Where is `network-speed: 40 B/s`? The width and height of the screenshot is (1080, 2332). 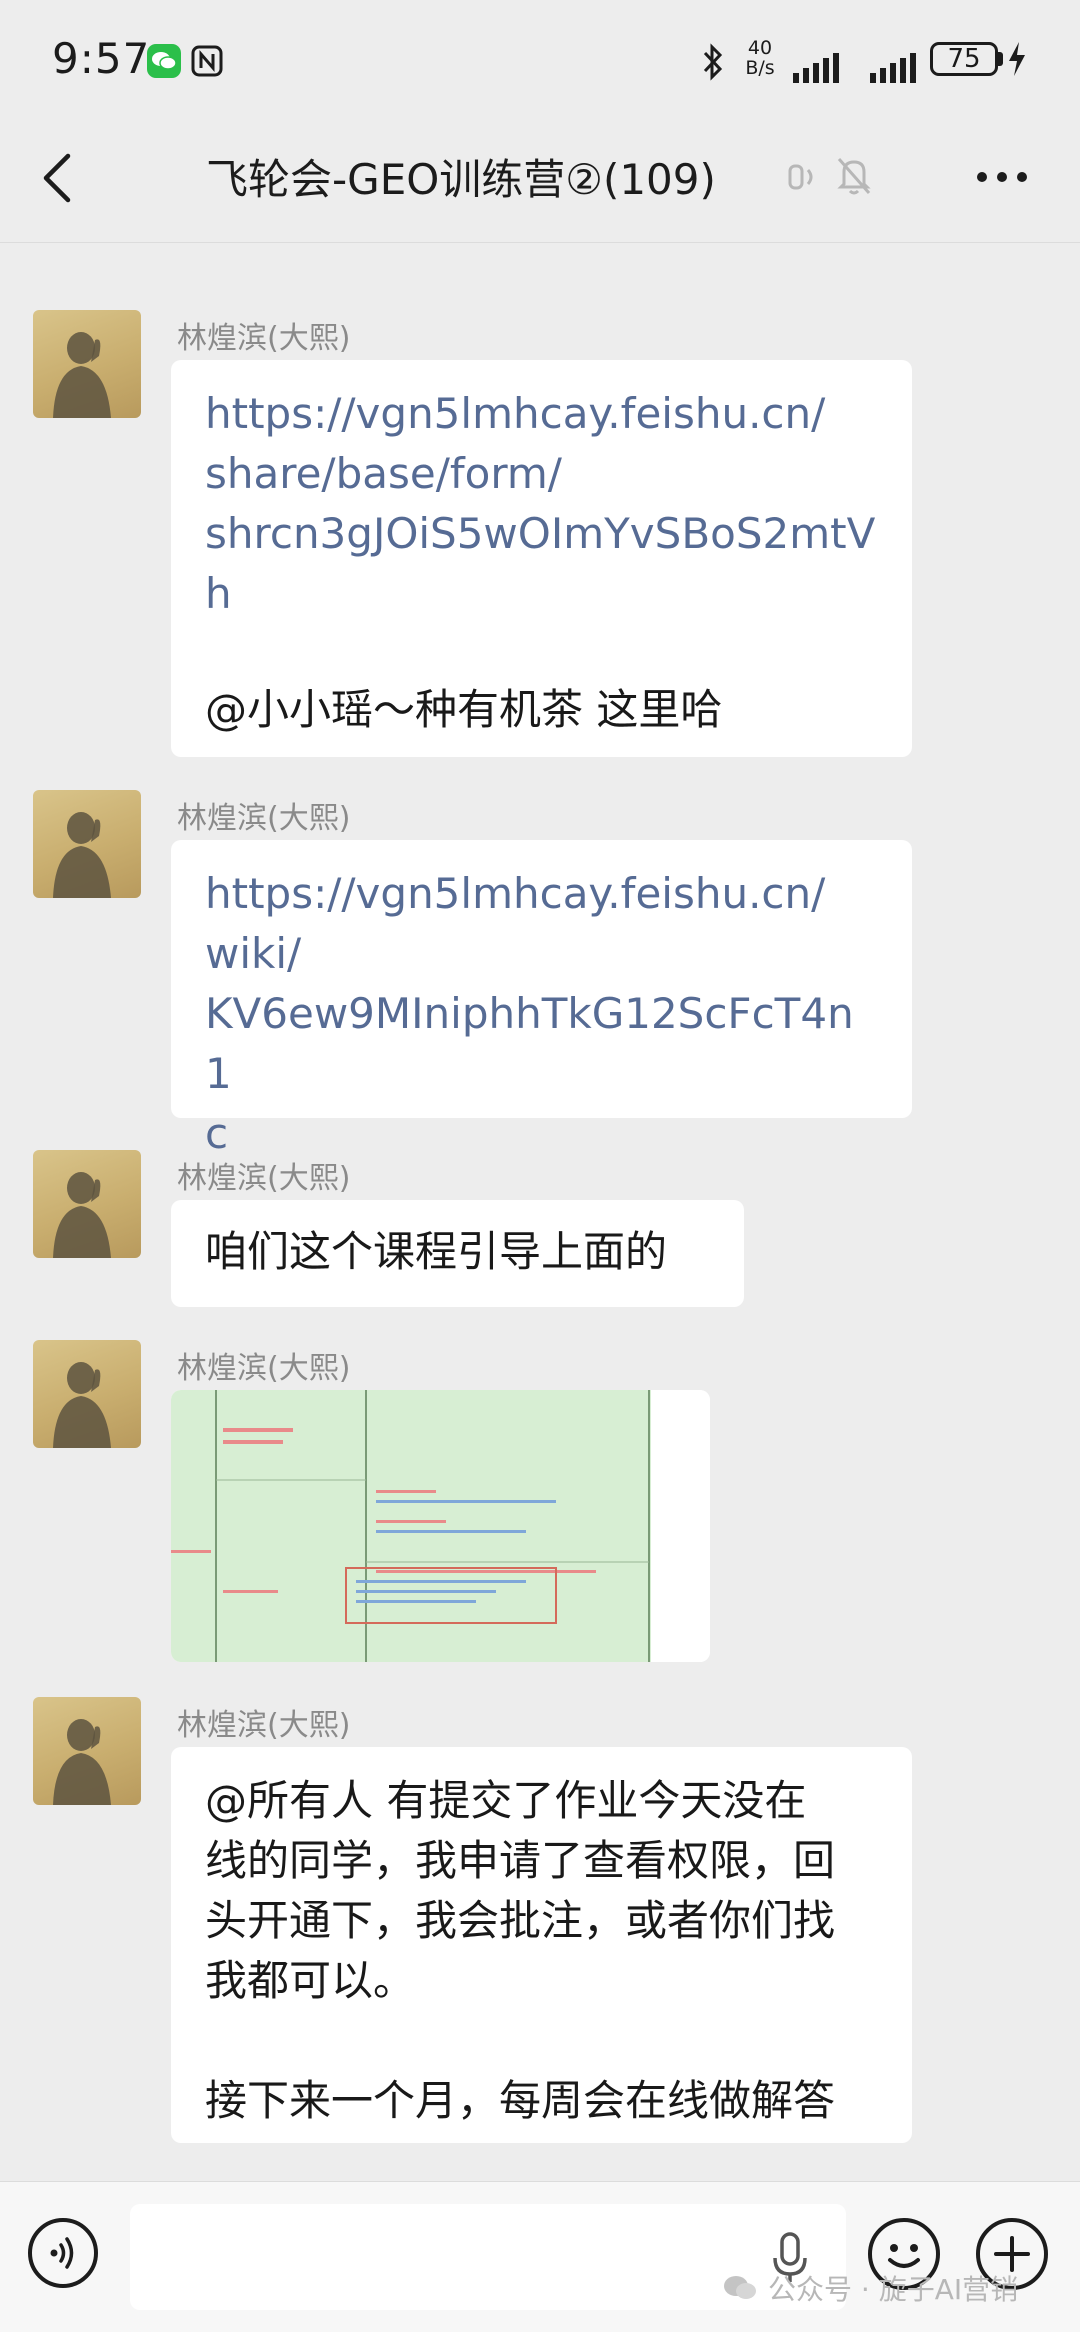
network-speed: 40 B/s is located at coordinates (760, 58).